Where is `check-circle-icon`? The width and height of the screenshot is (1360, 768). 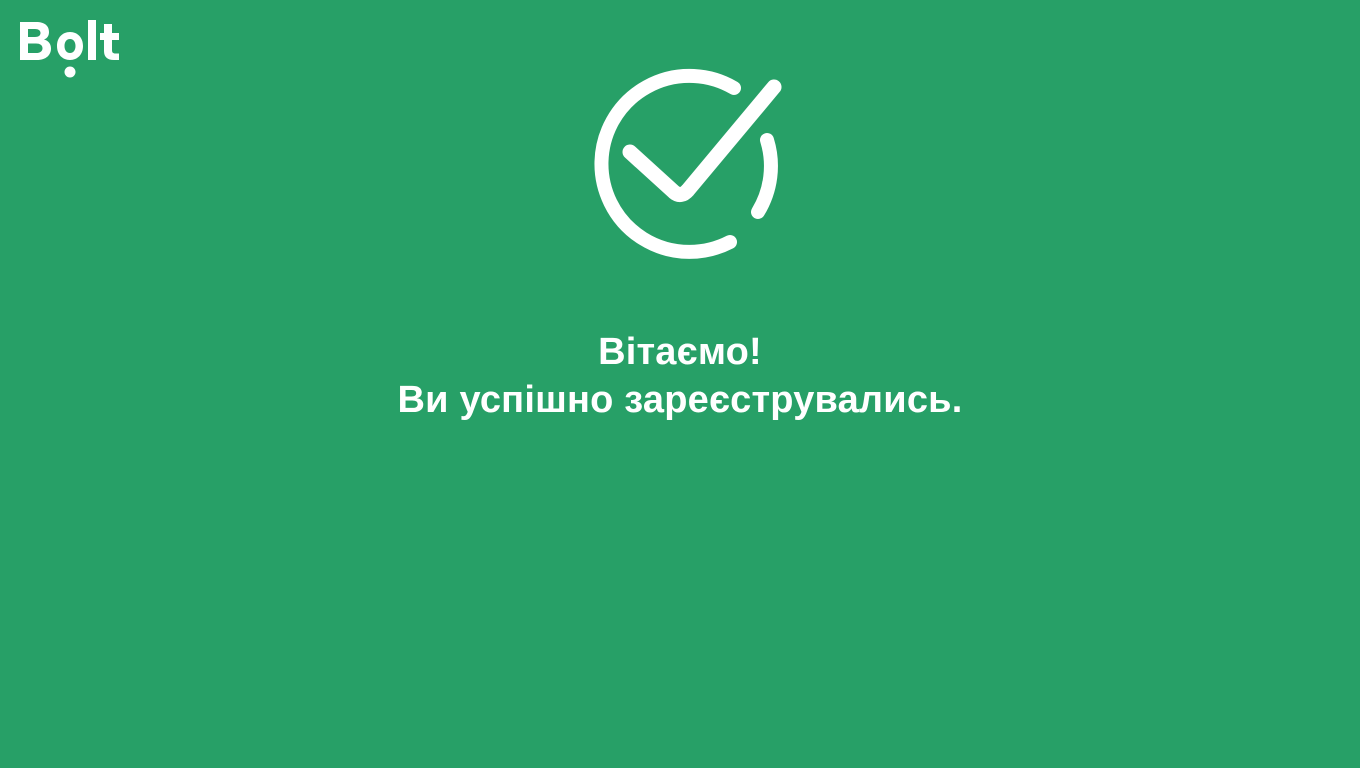 check-circle-icon is located at coordinates (680, 164).